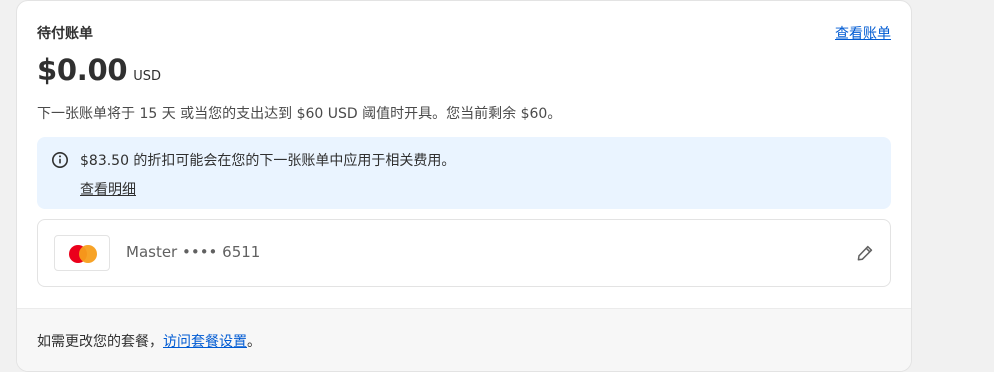 The image size is (994, 372). I want to click on view-details-link: 查看明细, so click(108, 189).